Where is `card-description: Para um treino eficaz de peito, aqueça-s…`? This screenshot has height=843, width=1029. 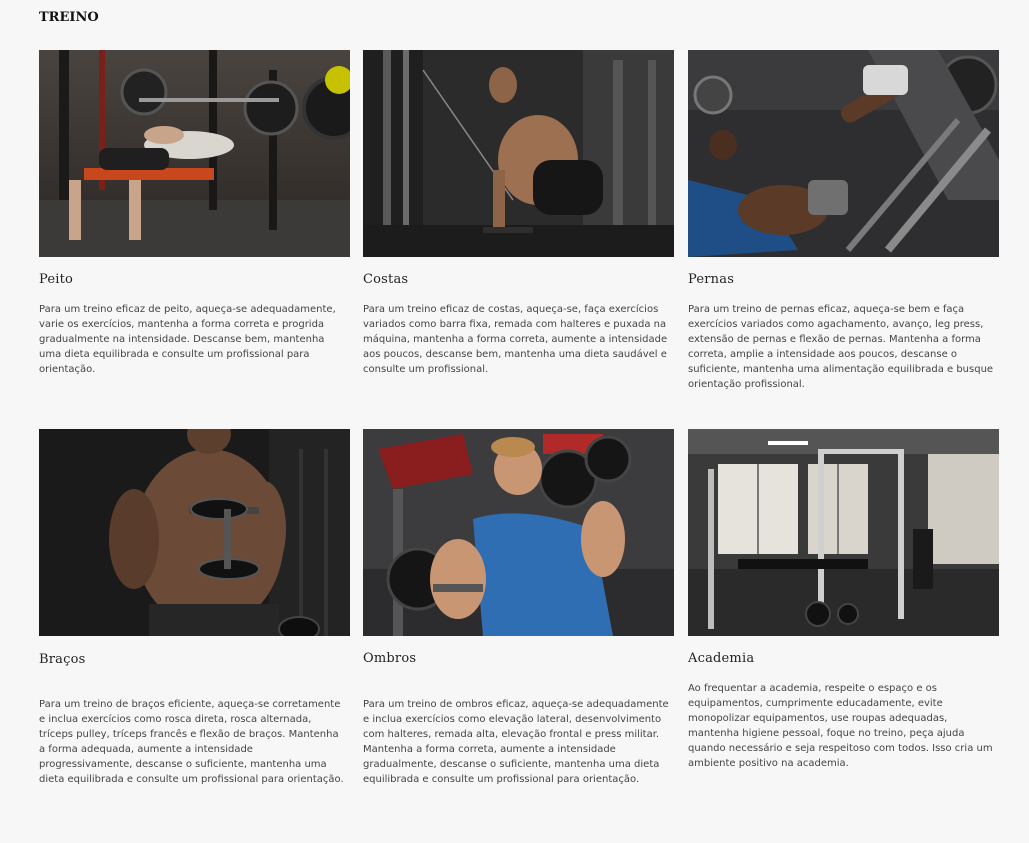 card-description: Para um treino eficaz de peito, aqueça-s… is located at coordinates (187, 339).